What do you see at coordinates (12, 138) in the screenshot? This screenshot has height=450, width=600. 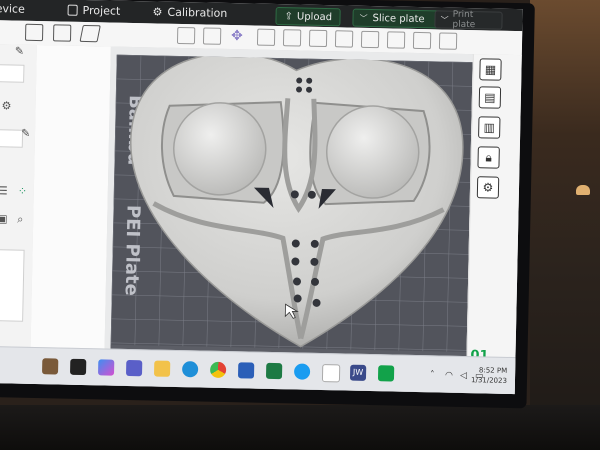 I see `plate-type-box` at bounding box center [12, 138].